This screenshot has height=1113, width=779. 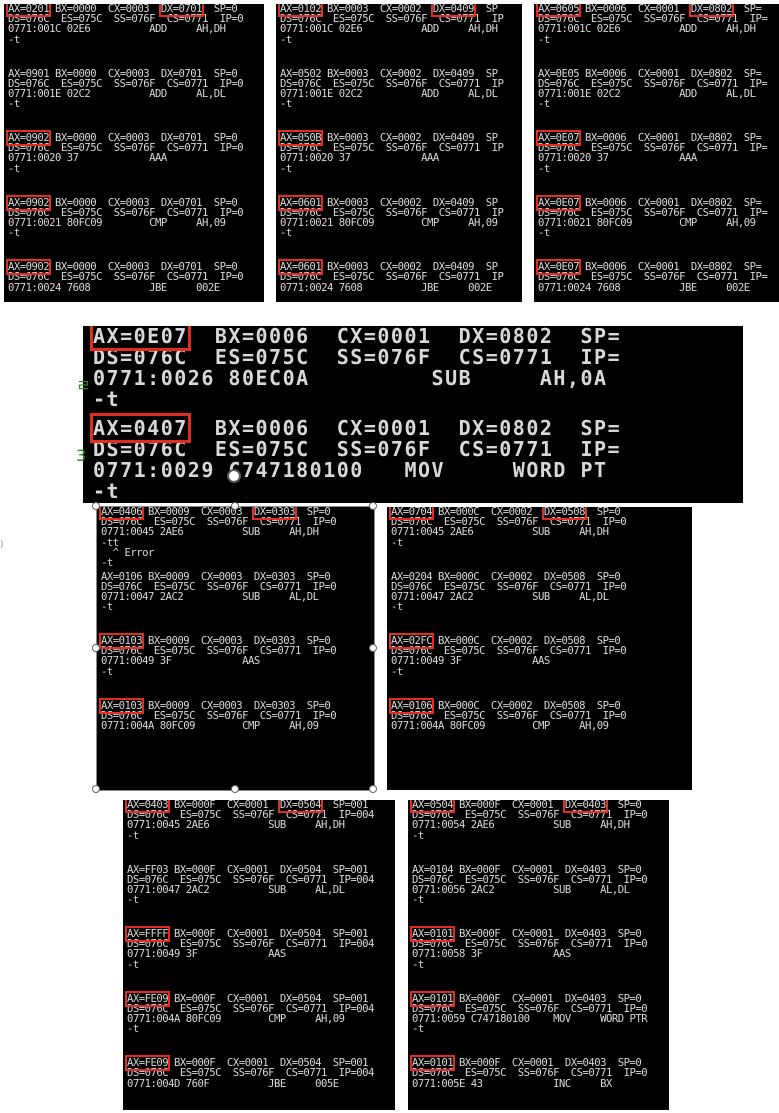 I want to click on rotate-handle-icon, so click(x=234, y=476).